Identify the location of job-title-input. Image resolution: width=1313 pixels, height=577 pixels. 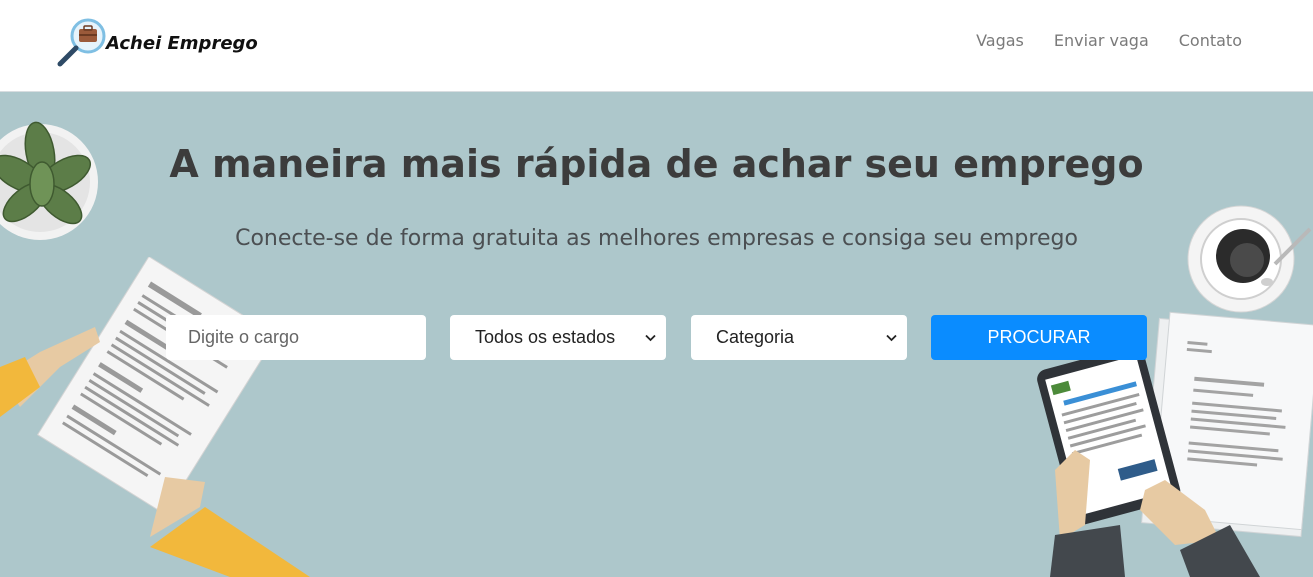
(296, 337).